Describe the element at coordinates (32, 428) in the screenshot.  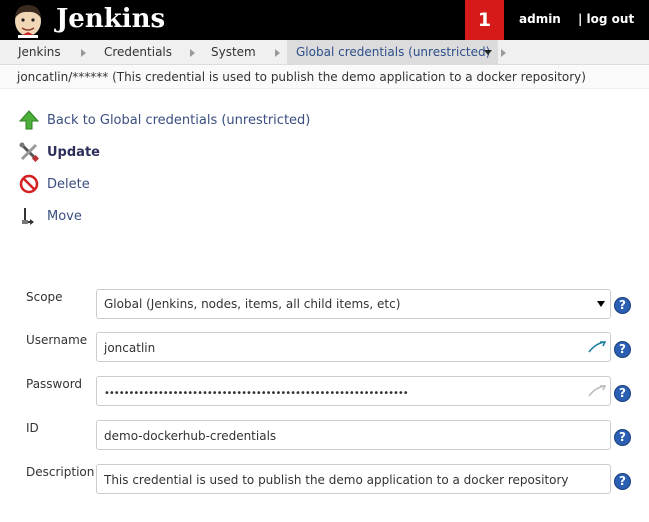
I see `id-label: ID` at that location.